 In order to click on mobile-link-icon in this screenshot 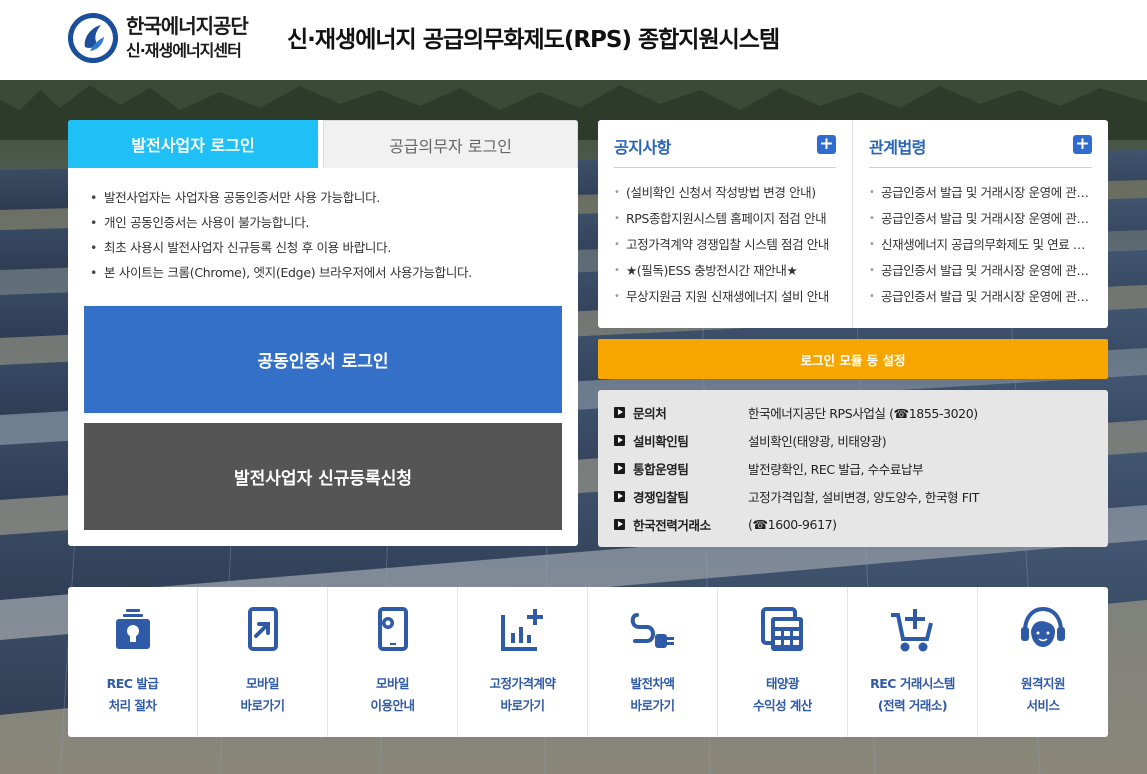, I will do `click(263, 629)`.